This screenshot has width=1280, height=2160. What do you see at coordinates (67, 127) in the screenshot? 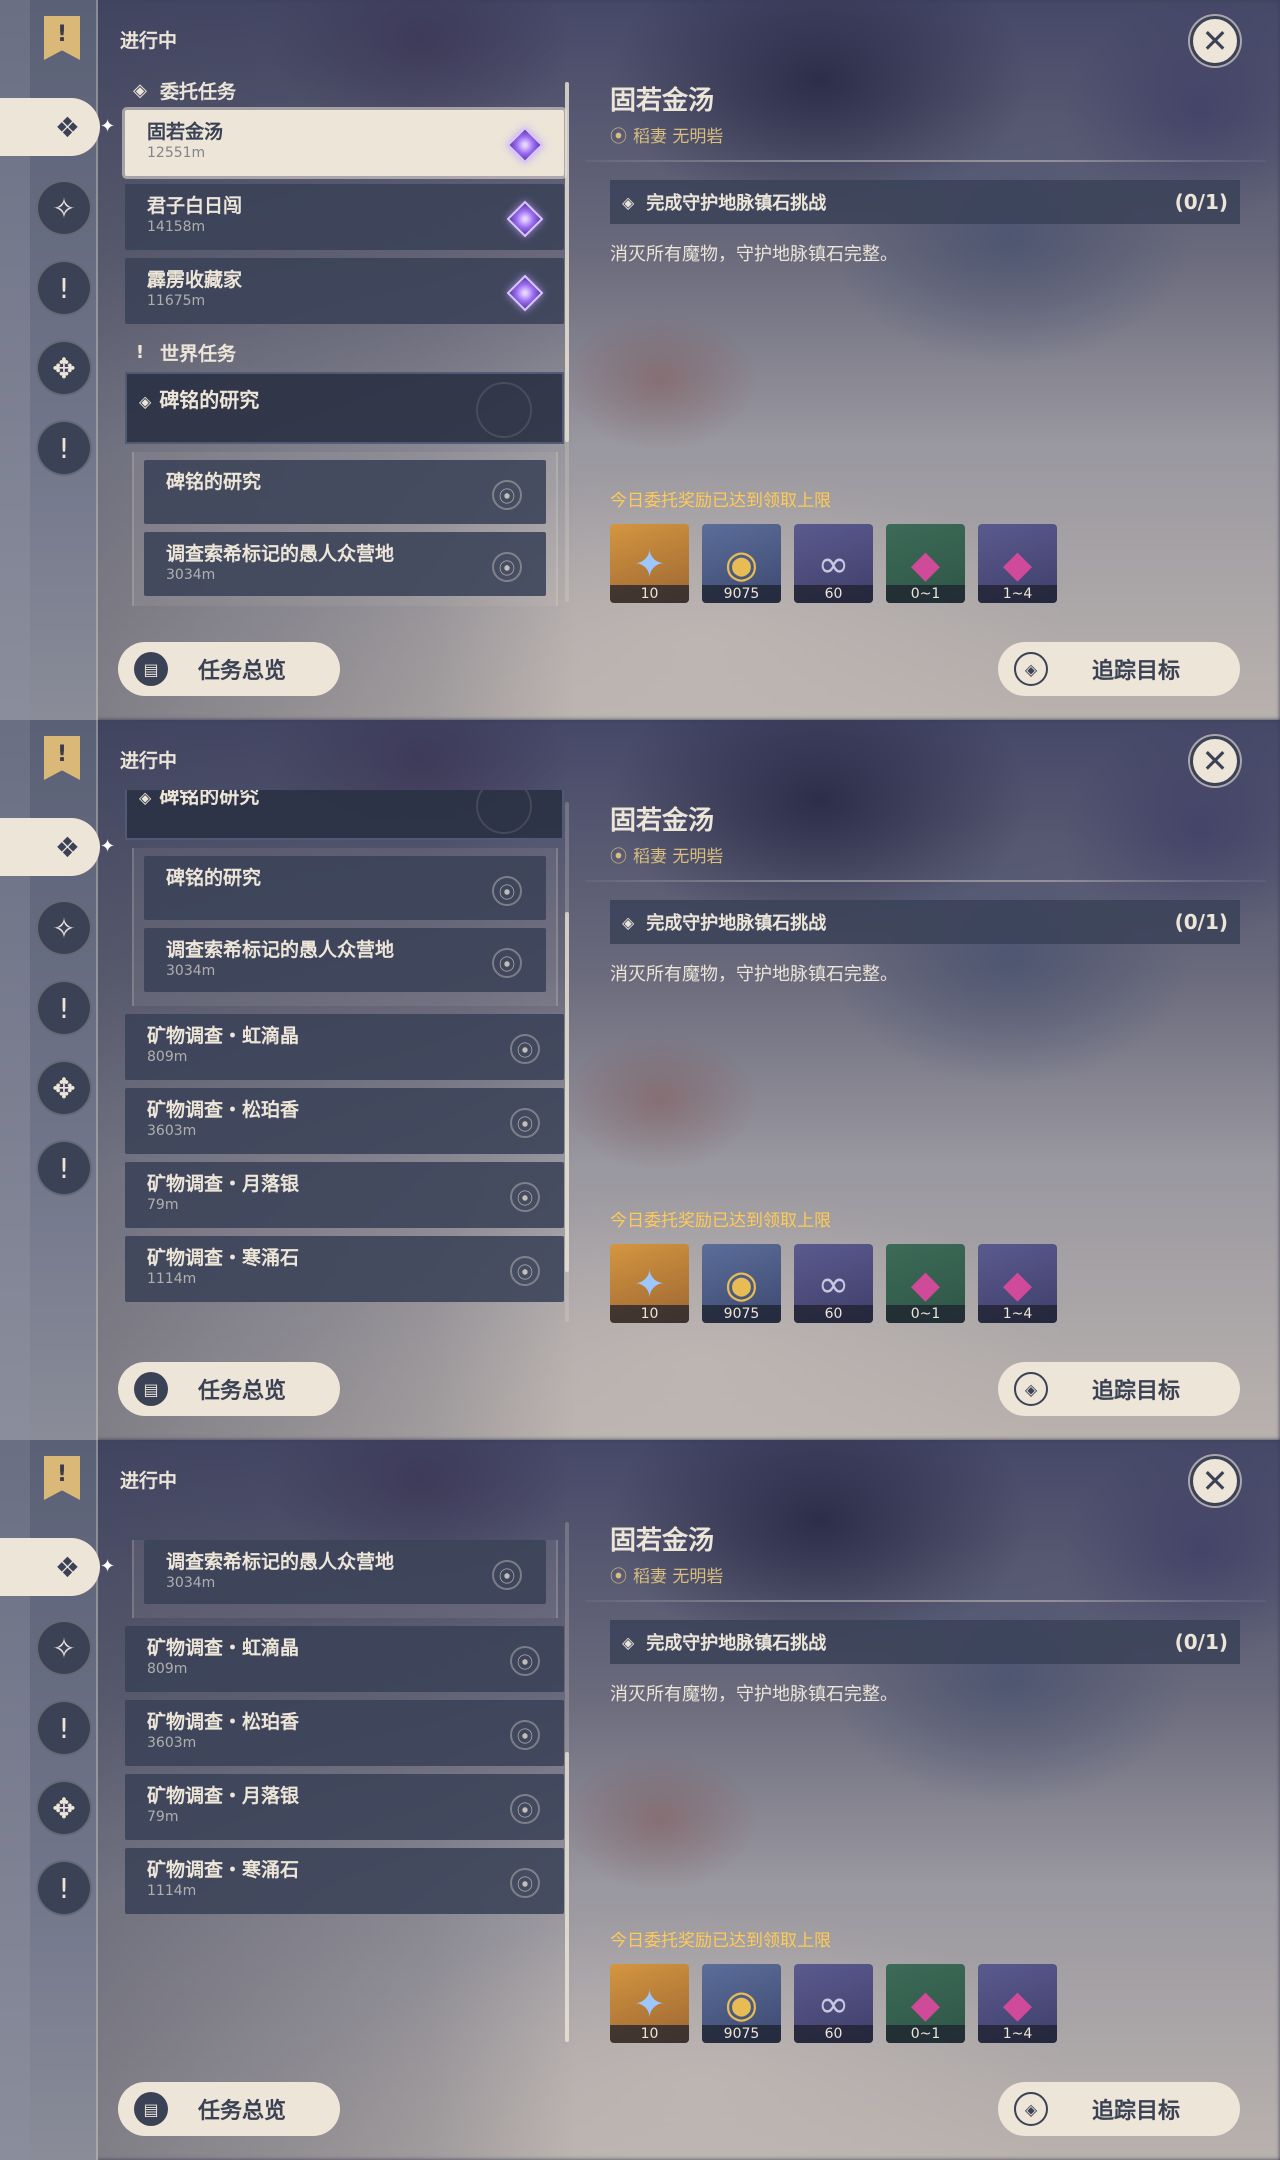
I see `commission-icon: ❖` at bounding box center [67, 127].